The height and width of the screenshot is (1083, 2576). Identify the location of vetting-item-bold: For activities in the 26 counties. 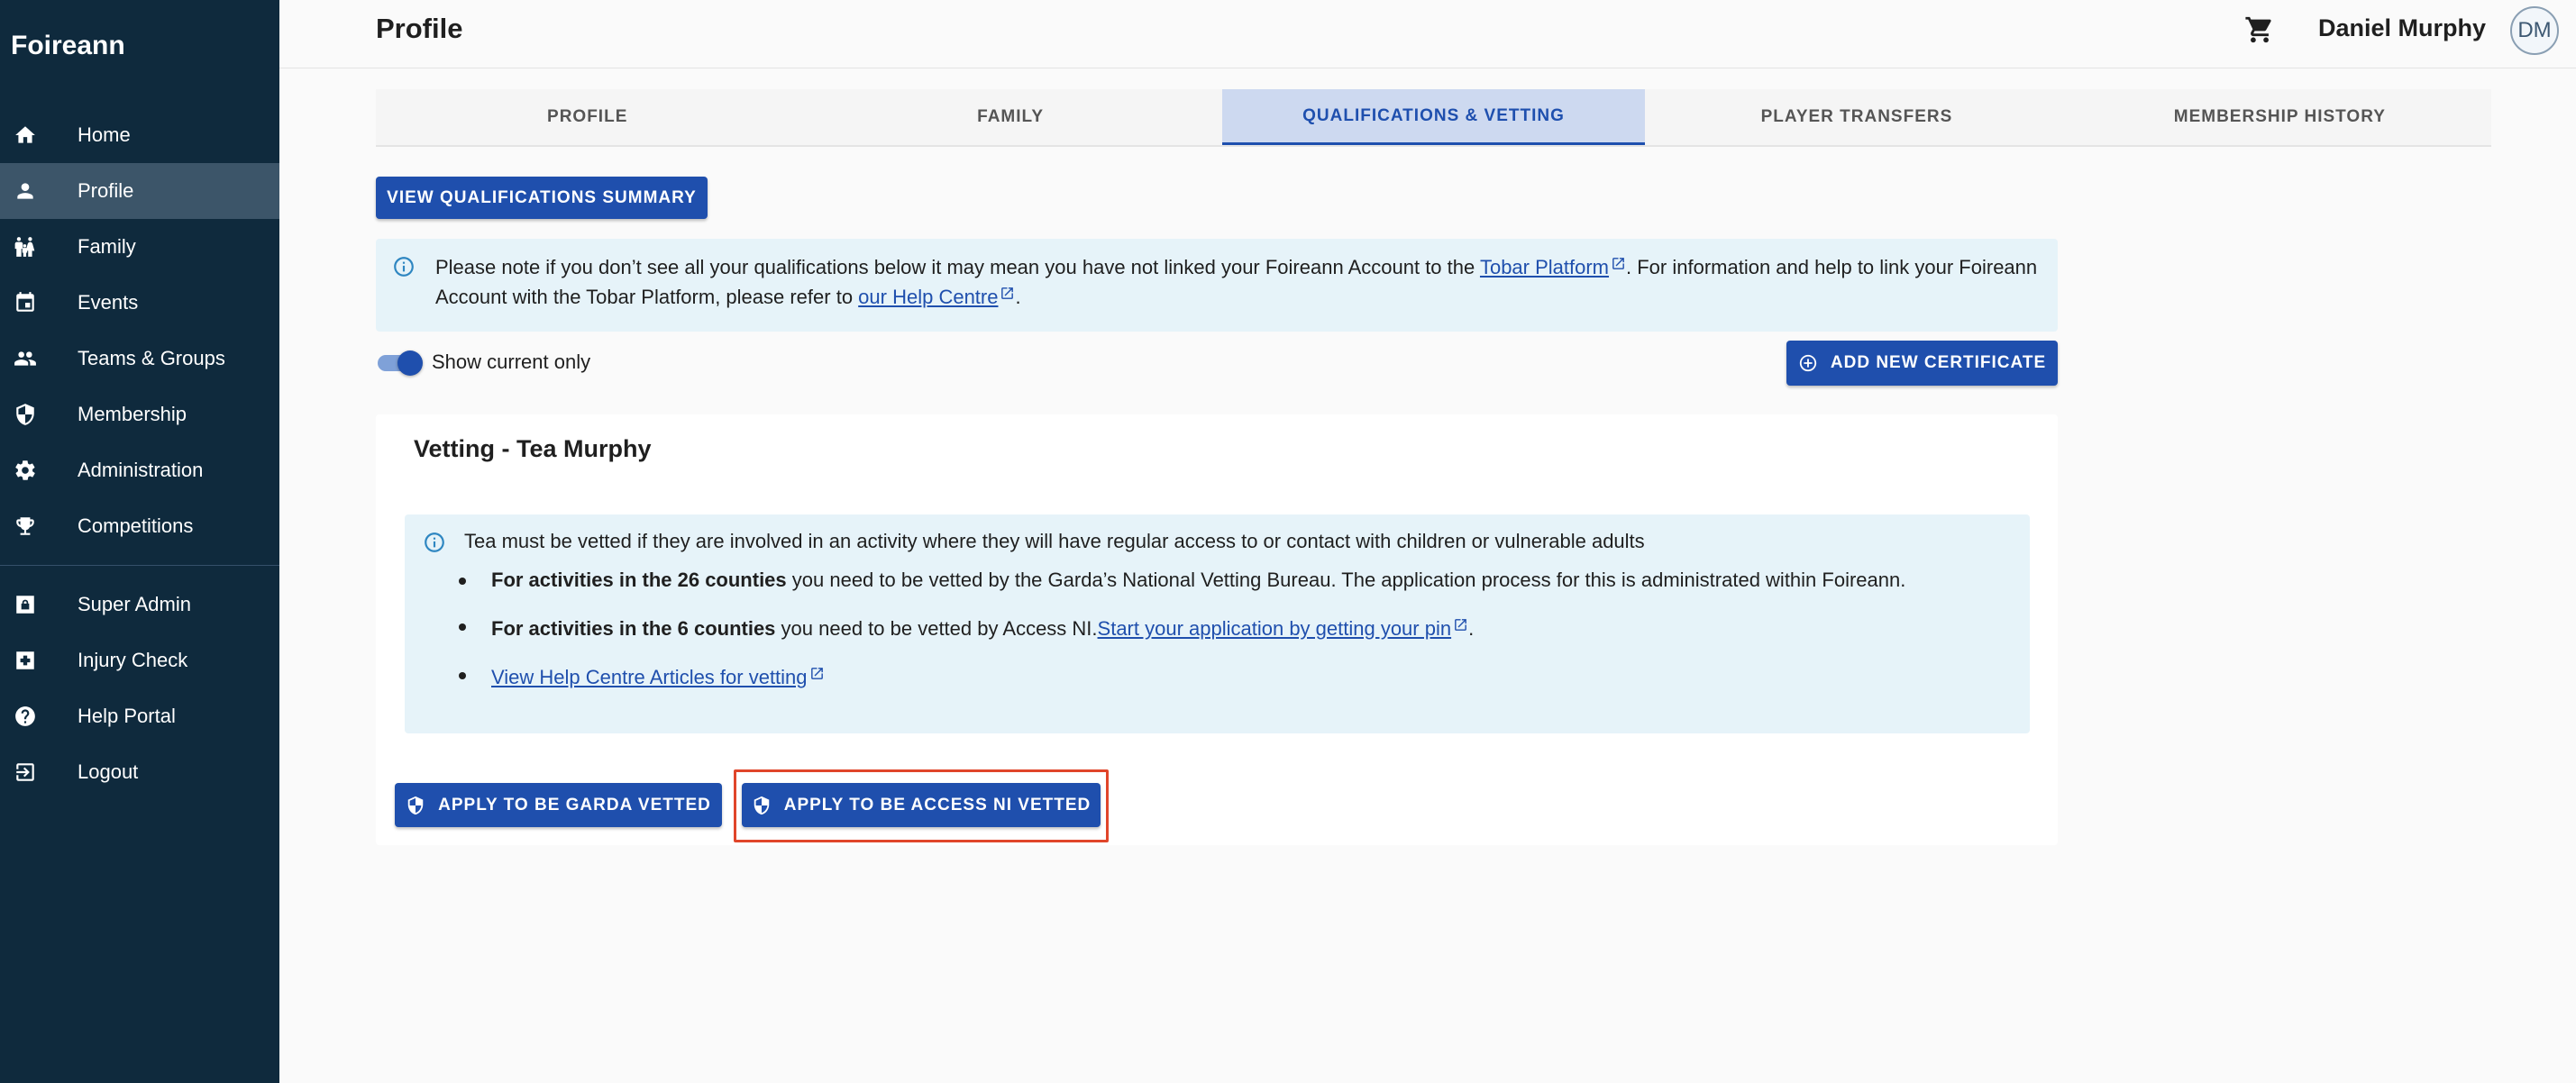
(639, 580).